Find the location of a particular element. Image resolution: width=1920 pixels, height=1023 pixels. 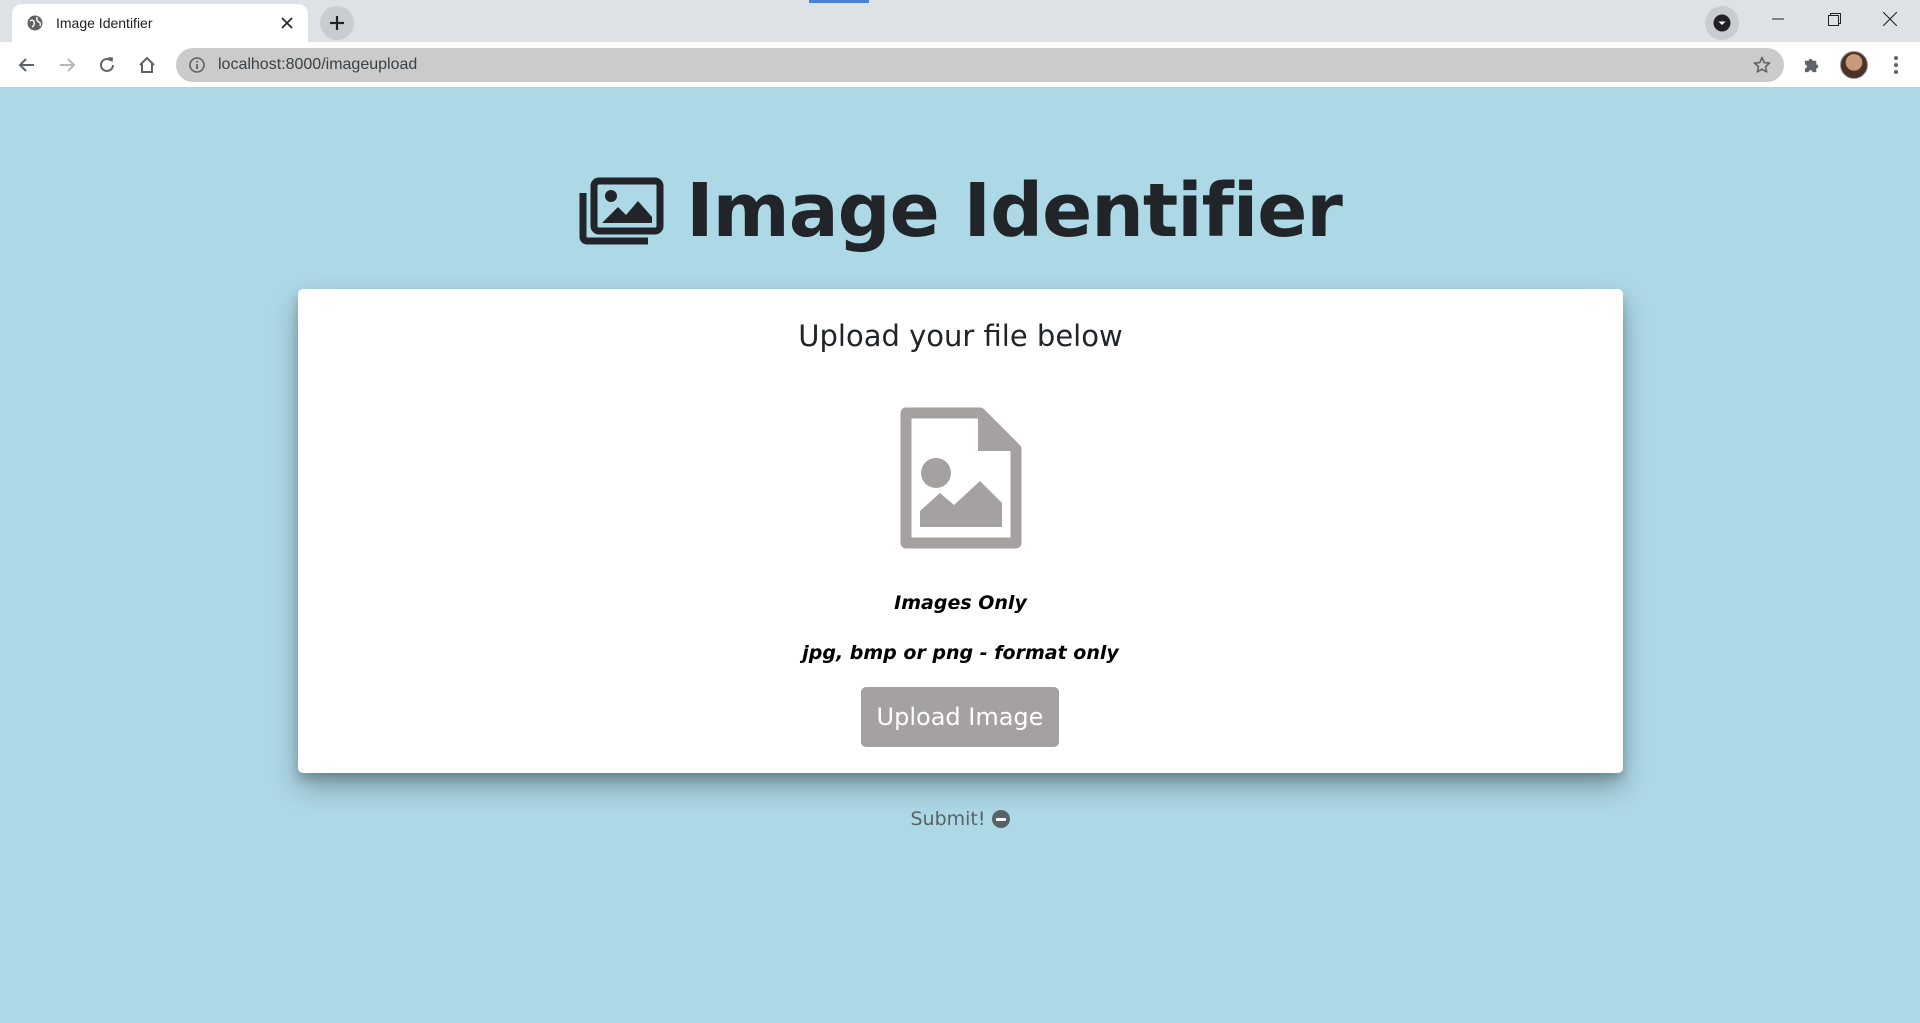

close-tab-icon is located at coordinates (287, 23).